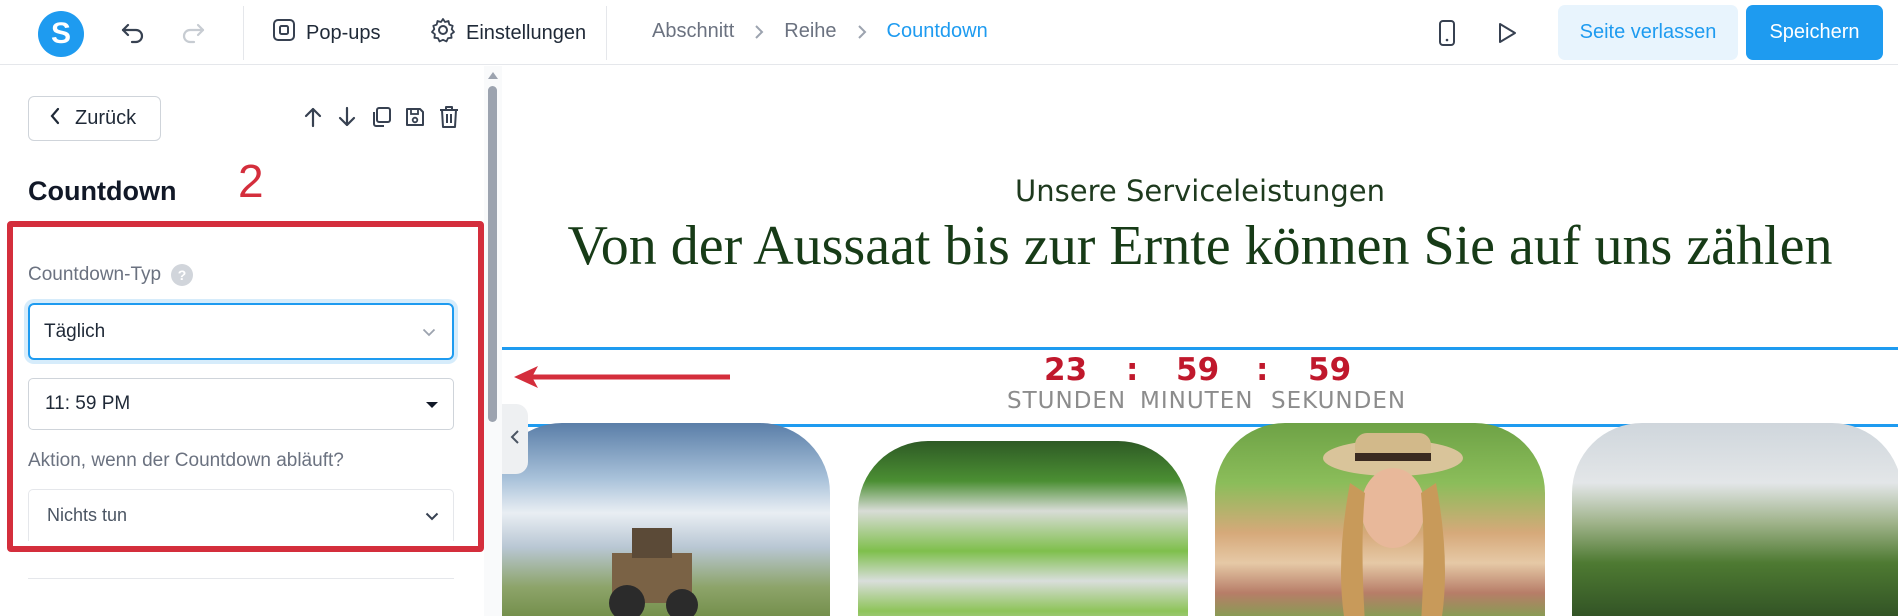 The height and width of the screenshot is (616, 1898). Describe the element at coordinates (432, 404) in the screenshot. I see `caret-down-icon` at that location.